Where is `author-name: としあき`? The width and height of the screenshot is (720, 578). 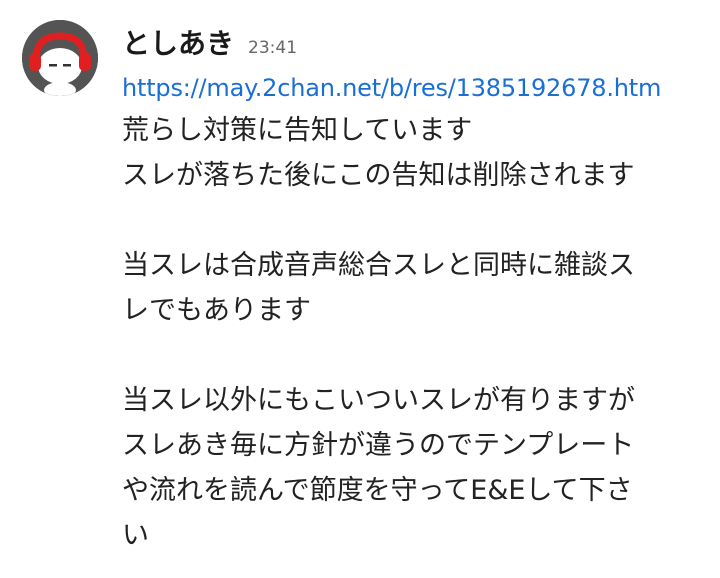
author-name: としあき is located at coordinates (178, 44).